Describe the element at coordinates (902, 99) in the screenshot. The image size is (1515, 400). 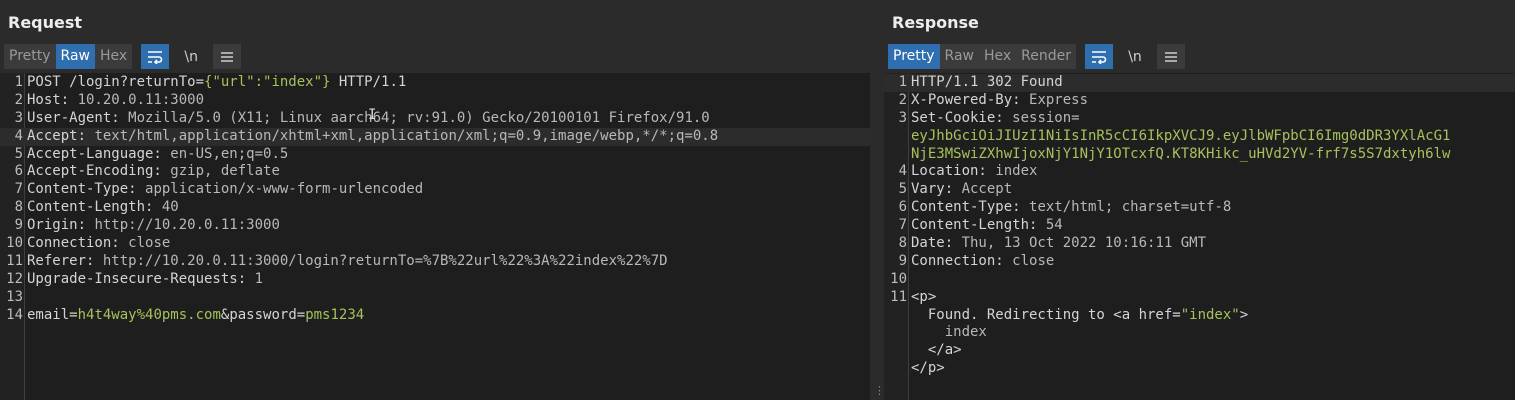
I see `line-number: 2` at that location.